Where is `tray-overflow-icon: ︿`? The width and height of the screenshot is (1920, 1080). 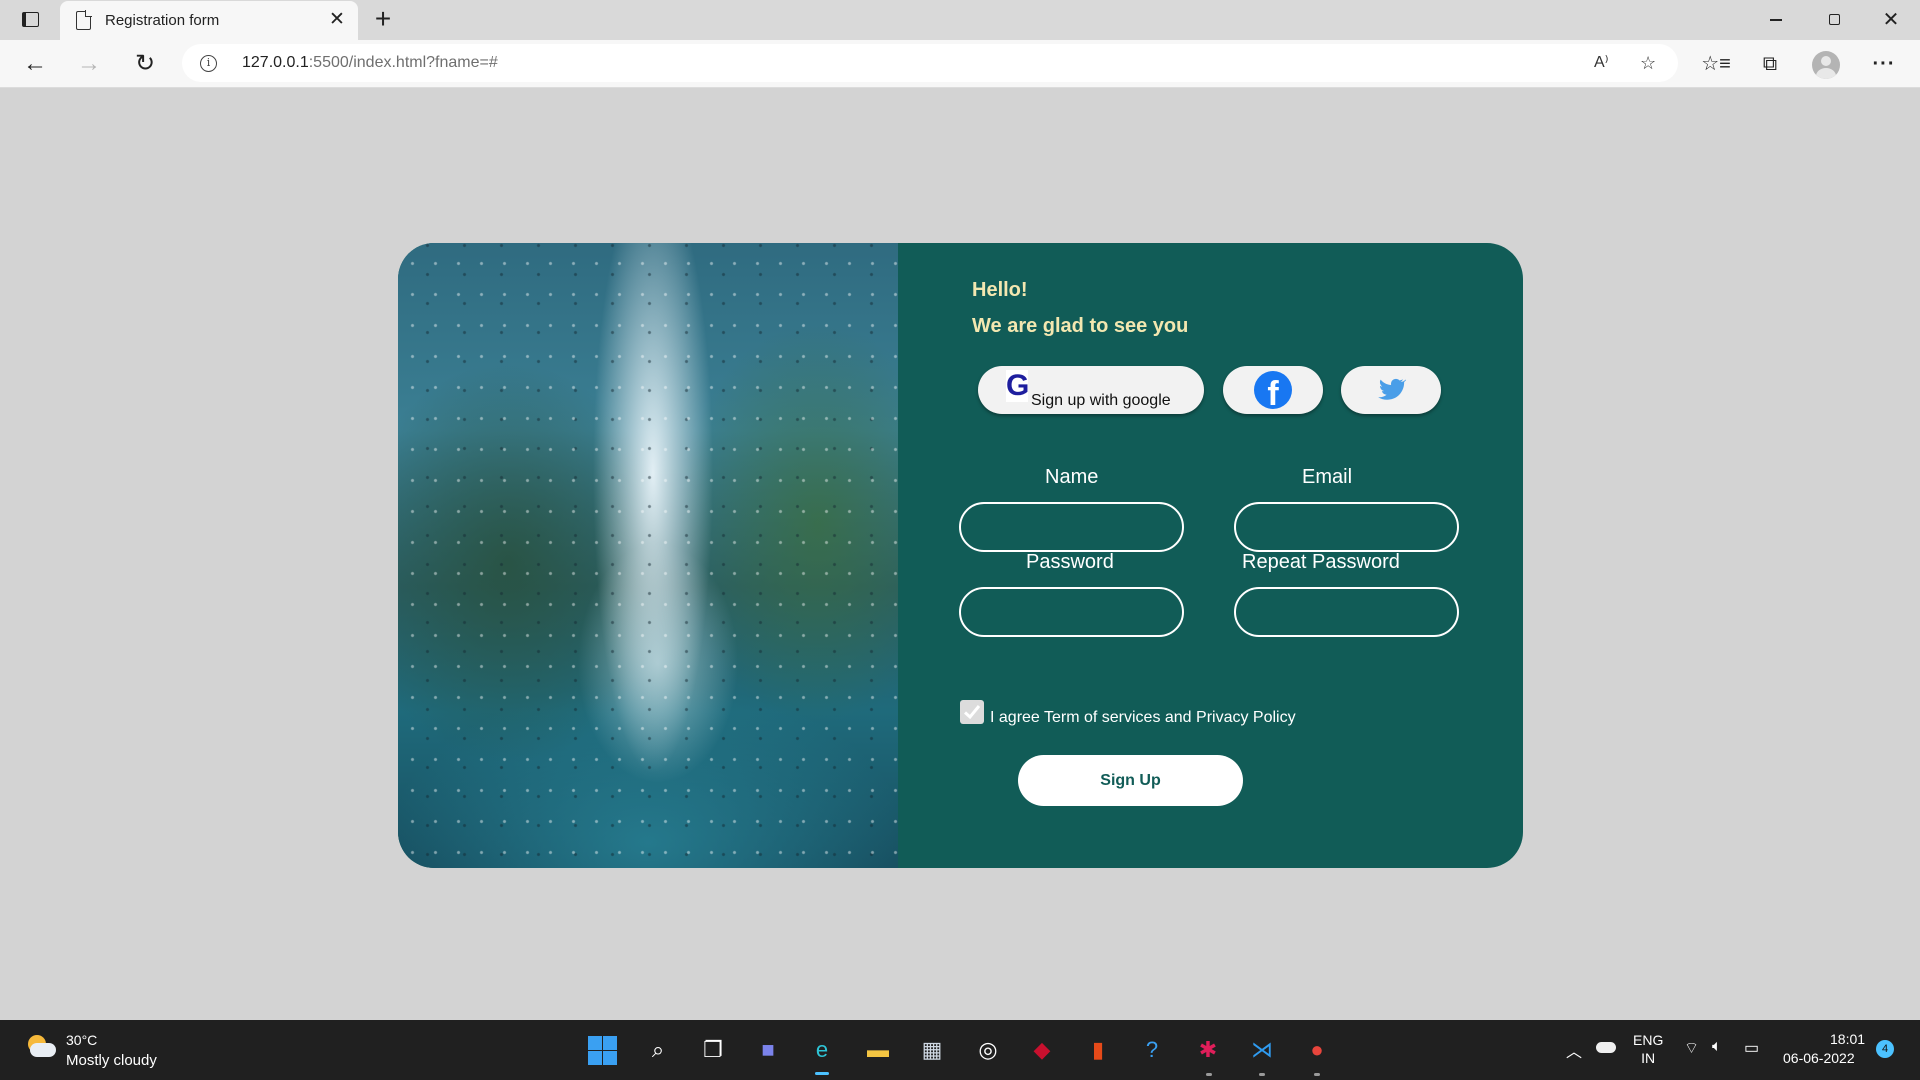
tray-overflow-icon: ︿ is located at coordinates (1574, 1050).